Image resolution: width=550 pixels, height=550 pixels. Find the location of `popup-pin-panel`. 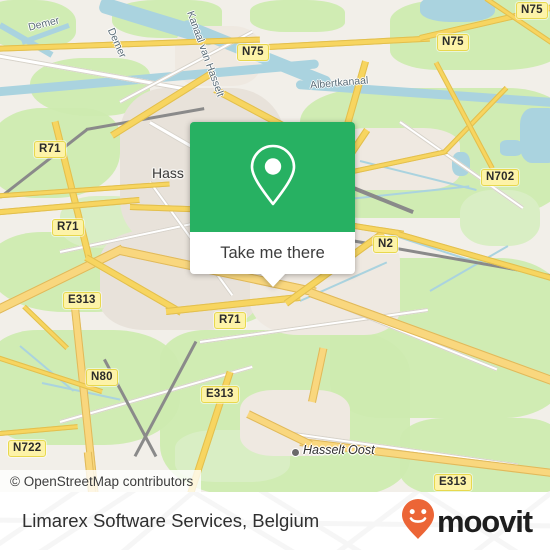

popup-pin-panel is located at coordinates (272, 177).